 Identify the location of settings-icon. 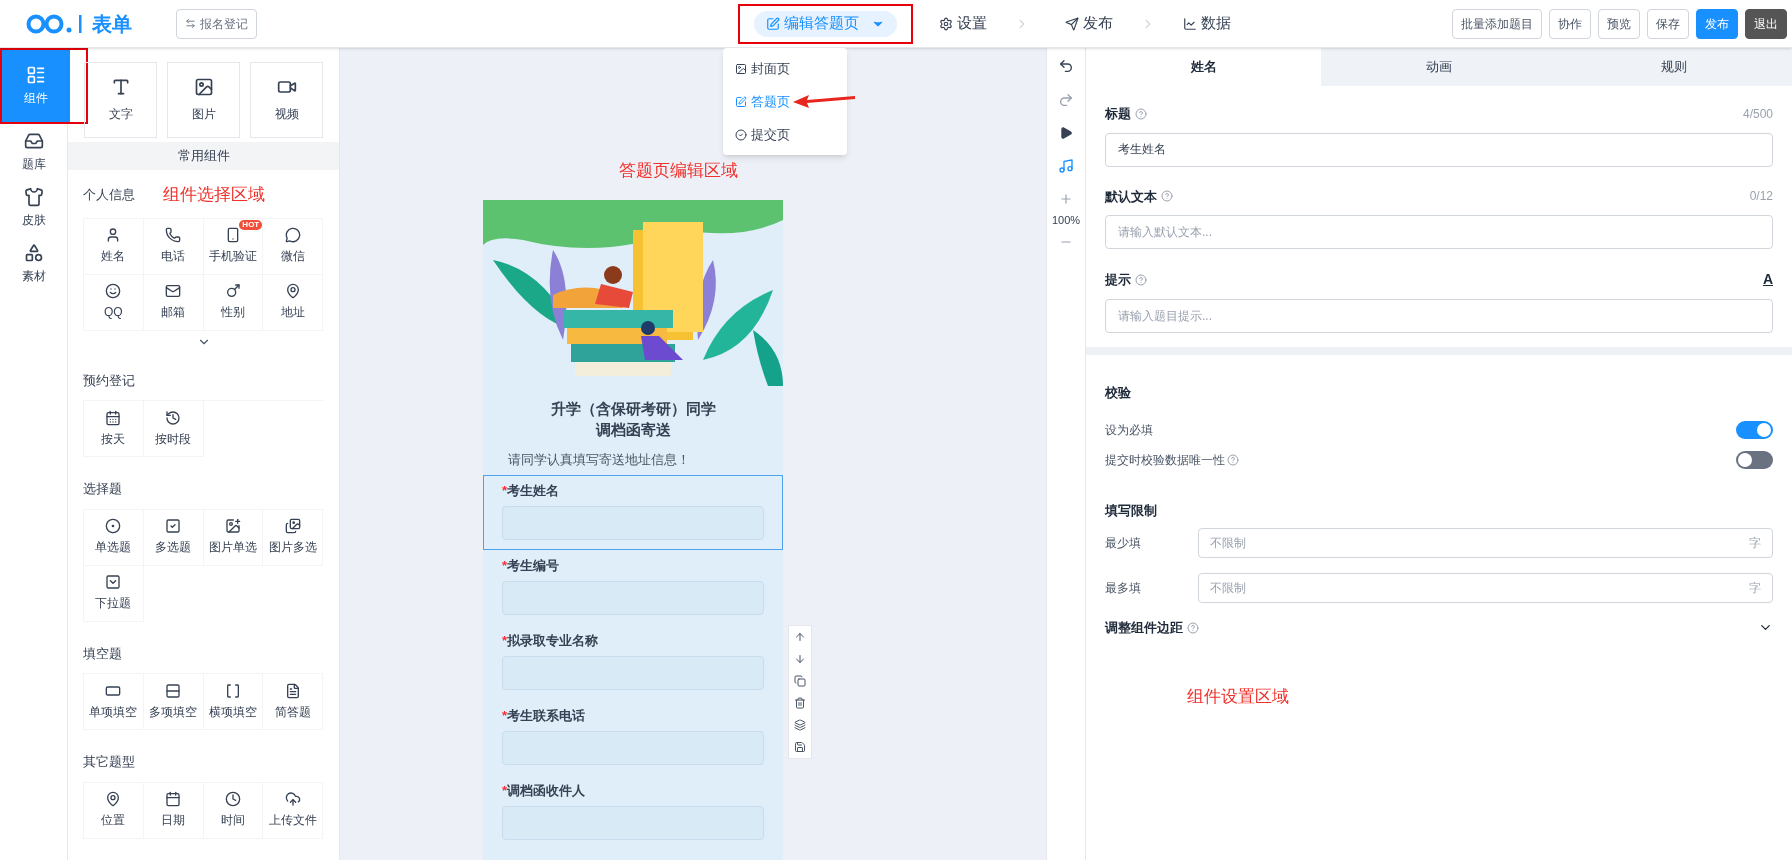
(946, 23).